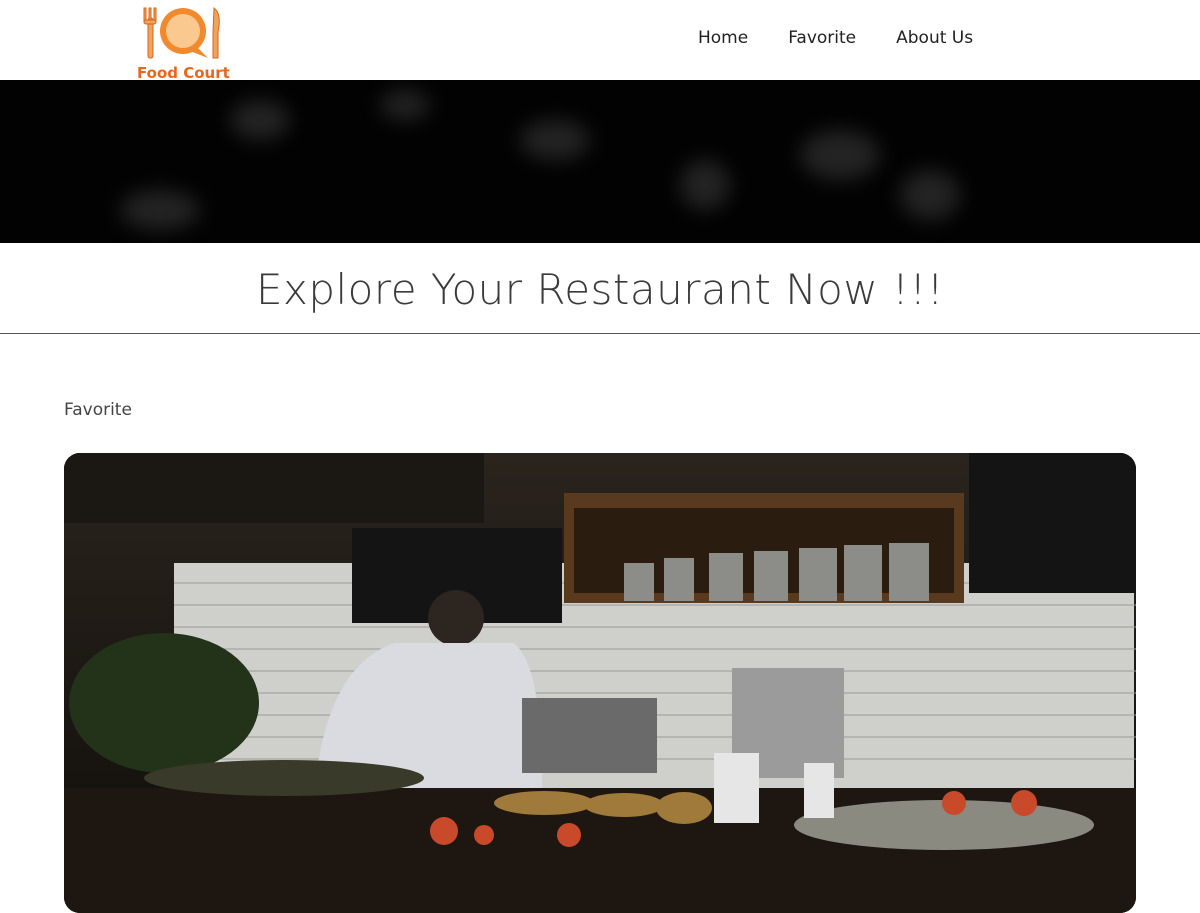 The height and width of the screenshot is (913, 1200). I want to click on page-title: Explore Your Restaurant Now !!!, so click(600, 289).